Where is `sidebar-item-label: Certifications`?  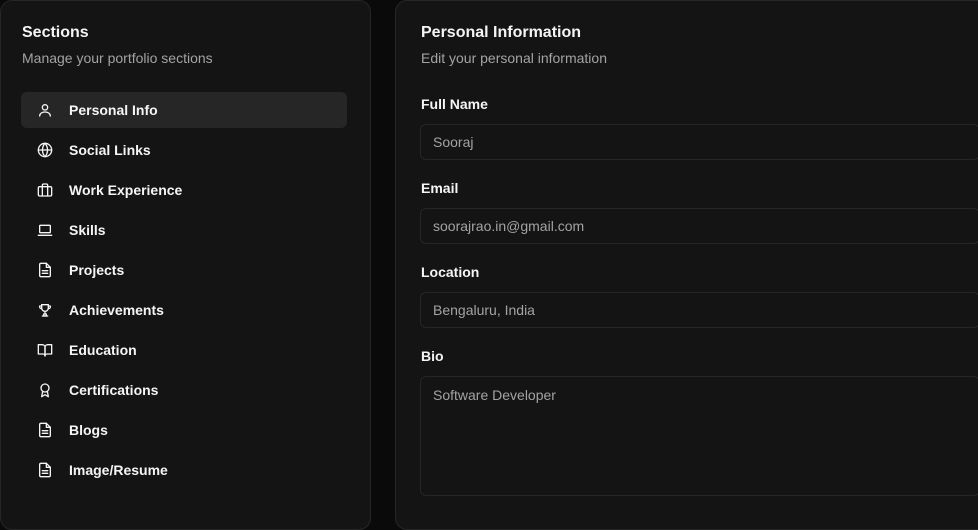
sidebar-item-label: Certifications is located at coordinates (114, 390).